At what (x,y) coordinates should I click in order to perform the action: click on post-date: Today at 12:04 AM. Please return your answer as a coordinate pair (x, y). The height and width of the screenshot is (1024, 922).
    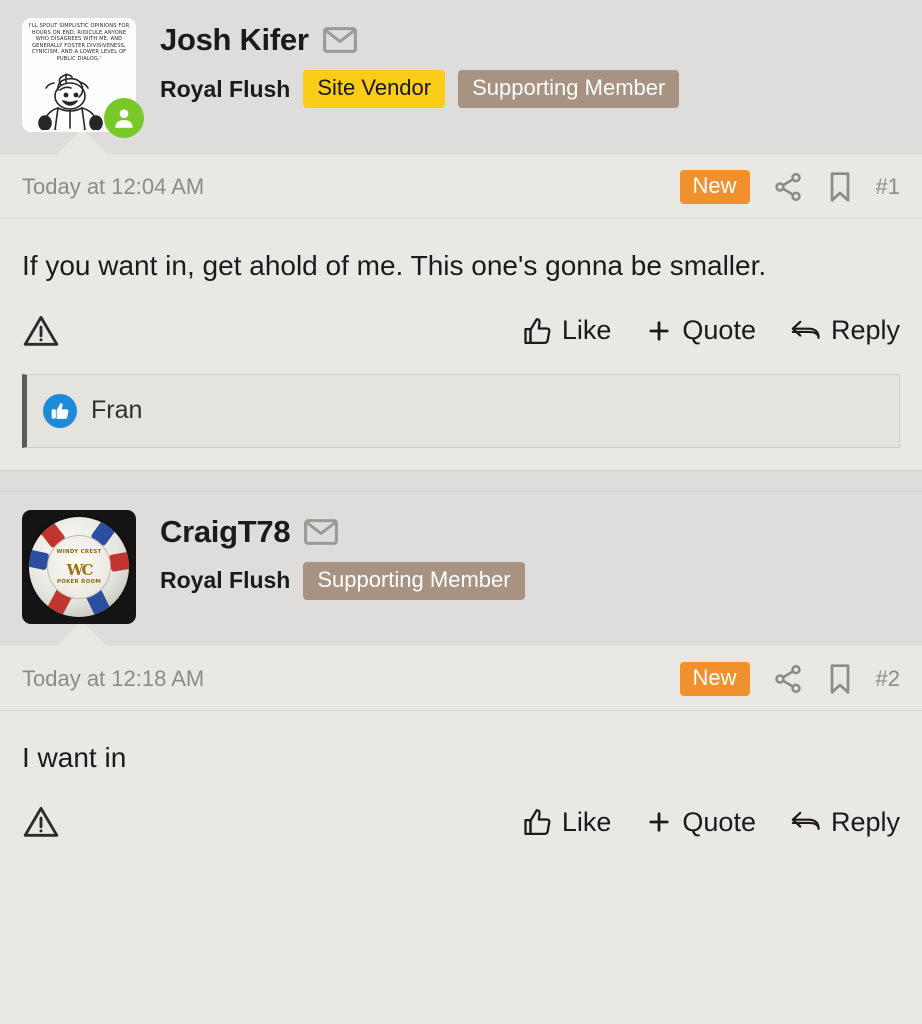
    Looking at the image, I should click on (113, 187).